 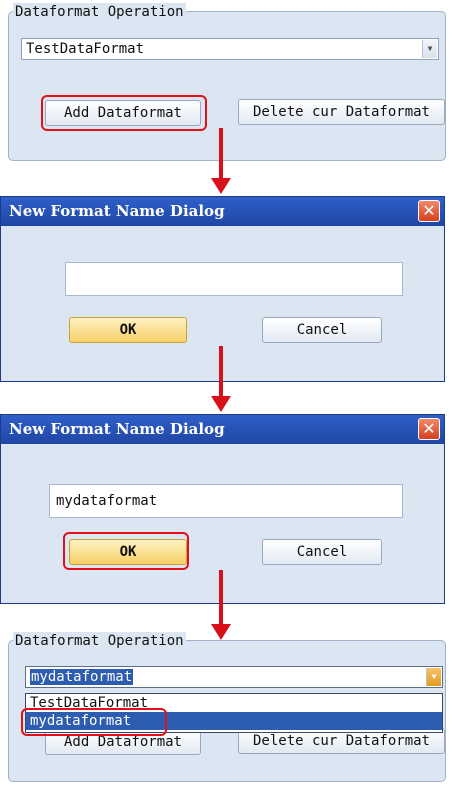 I want to click on ok-button: OK, so click(x=128, y=330).